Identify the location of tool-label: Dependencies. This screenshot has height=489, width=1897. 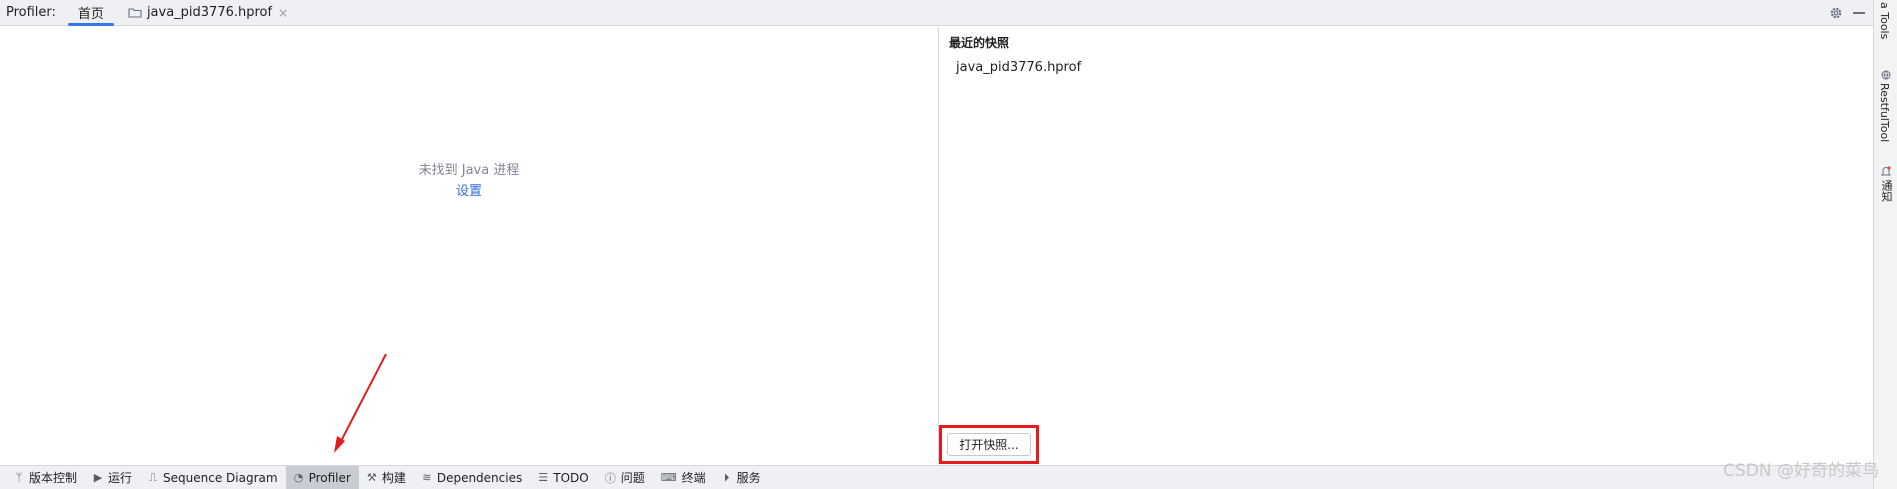
(479, 477).